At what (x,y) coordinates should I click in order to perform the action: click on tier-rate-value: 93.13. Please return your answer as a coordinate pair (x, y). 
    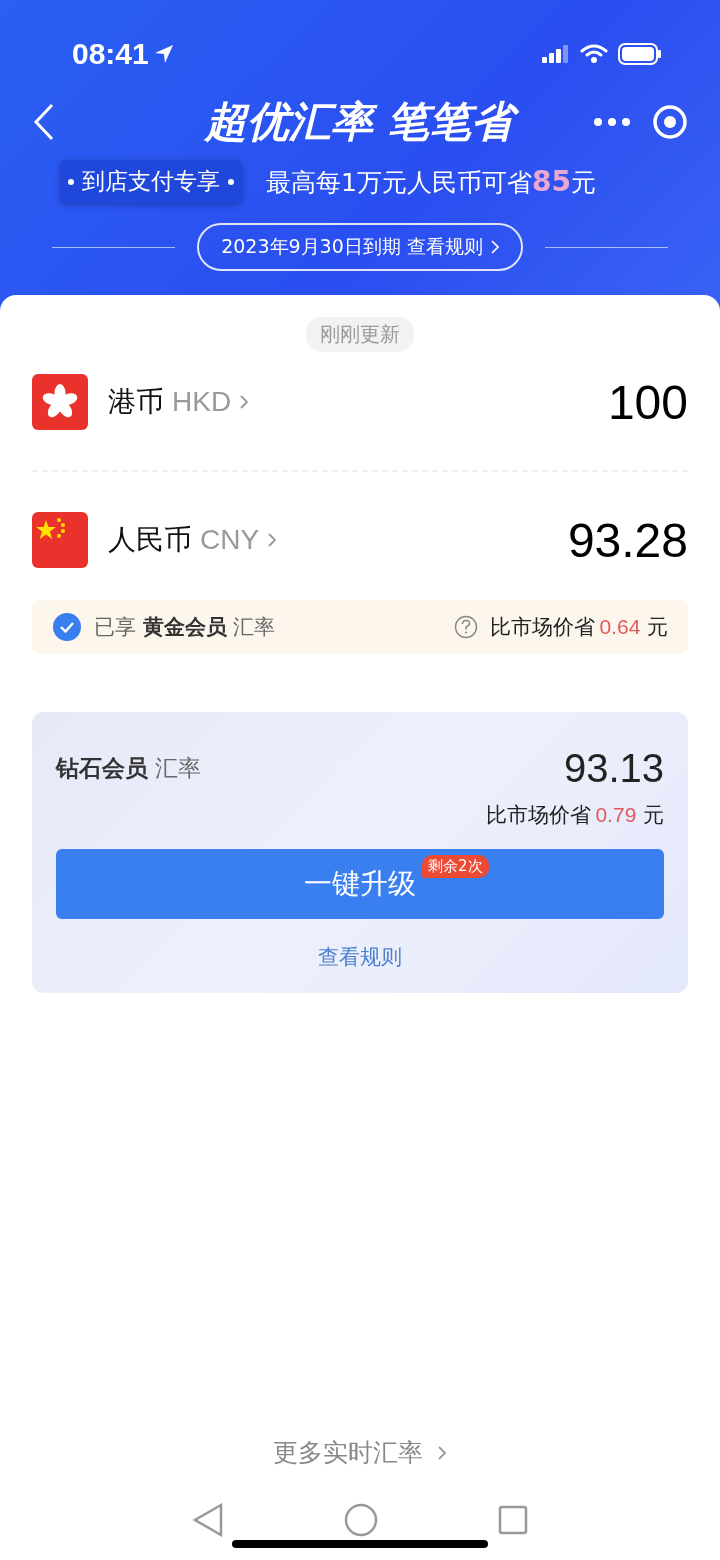
    Looking at the image, I should click on (613, 768).